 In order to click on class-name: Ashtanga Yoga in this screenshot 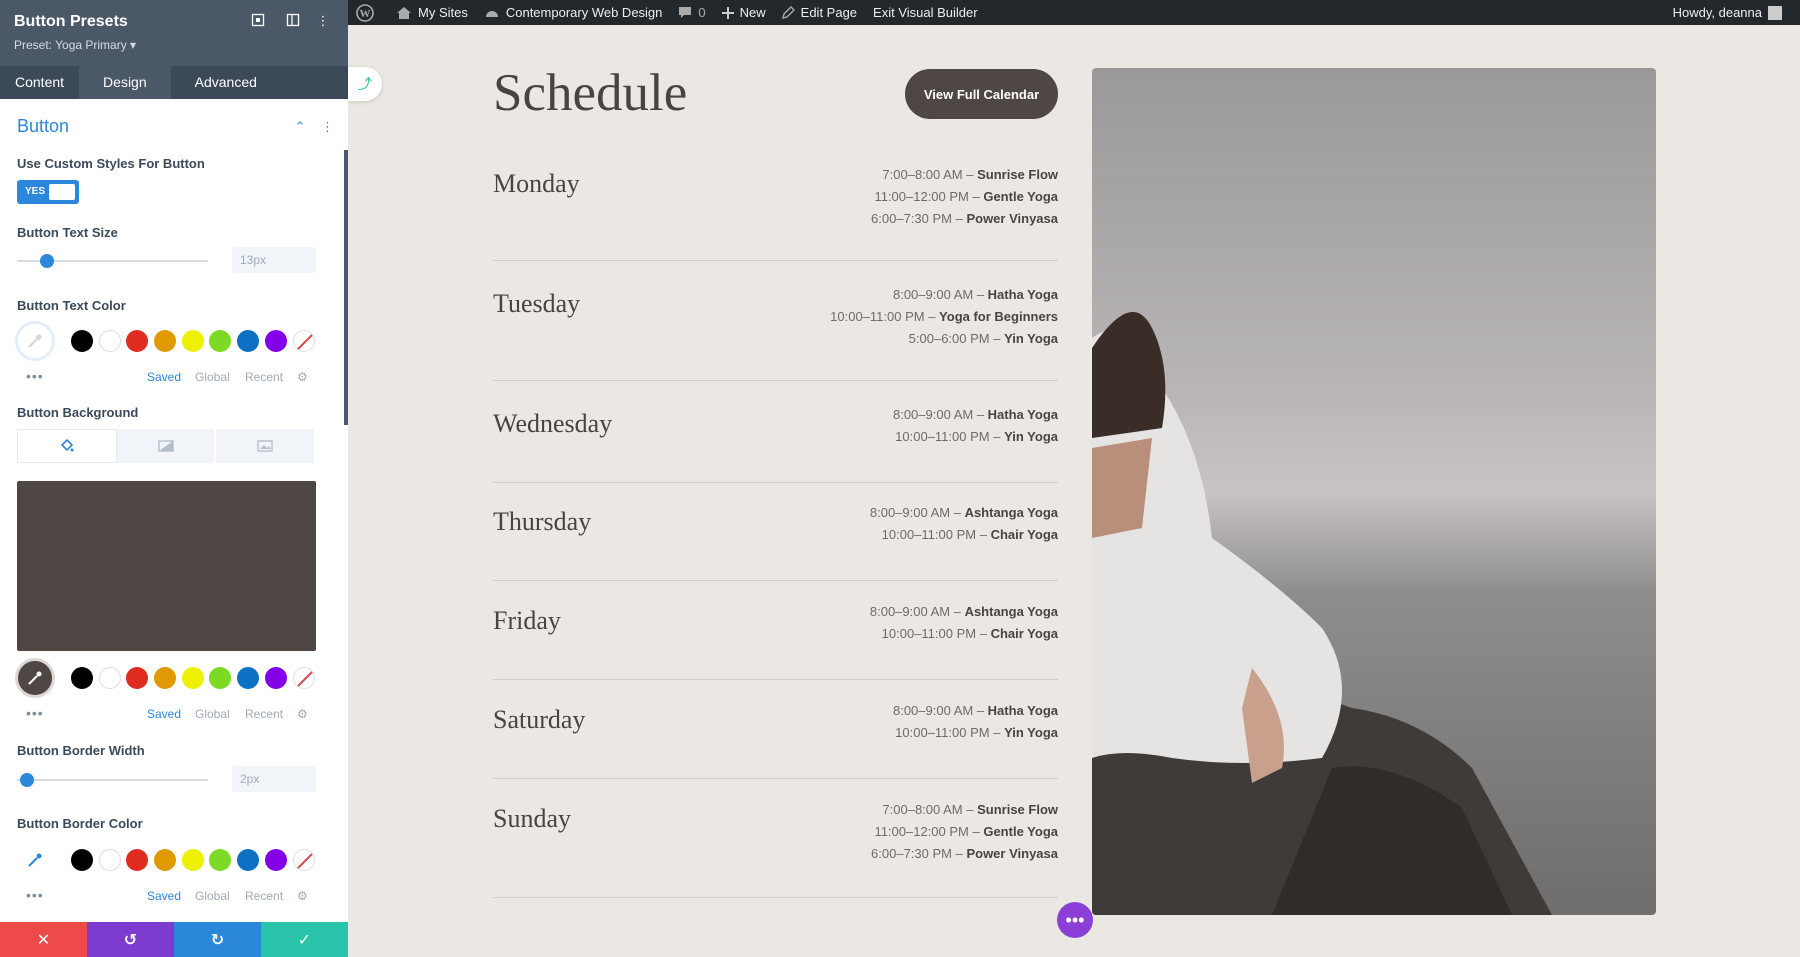, I will do `click(1011, 512)`.